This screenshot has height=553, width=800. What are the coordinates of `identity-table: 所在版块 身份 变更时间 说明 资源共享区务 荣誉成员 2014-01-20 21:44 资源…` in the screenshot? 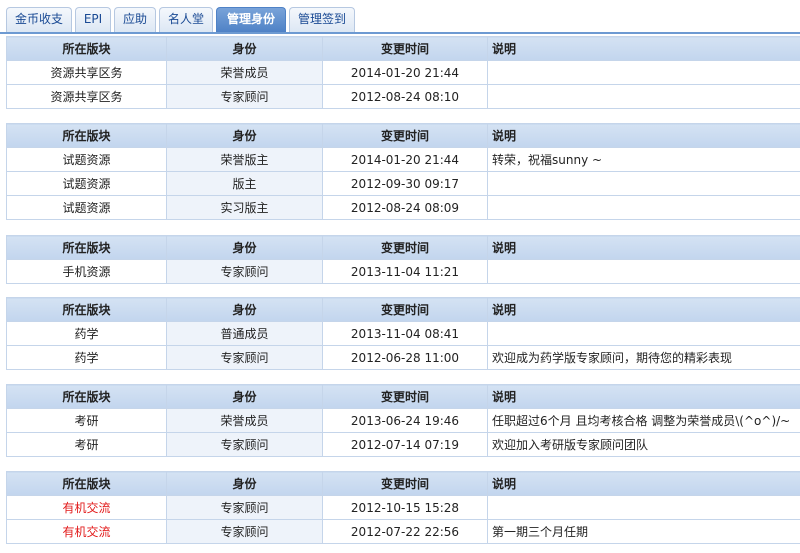 It's located at (403, 72).